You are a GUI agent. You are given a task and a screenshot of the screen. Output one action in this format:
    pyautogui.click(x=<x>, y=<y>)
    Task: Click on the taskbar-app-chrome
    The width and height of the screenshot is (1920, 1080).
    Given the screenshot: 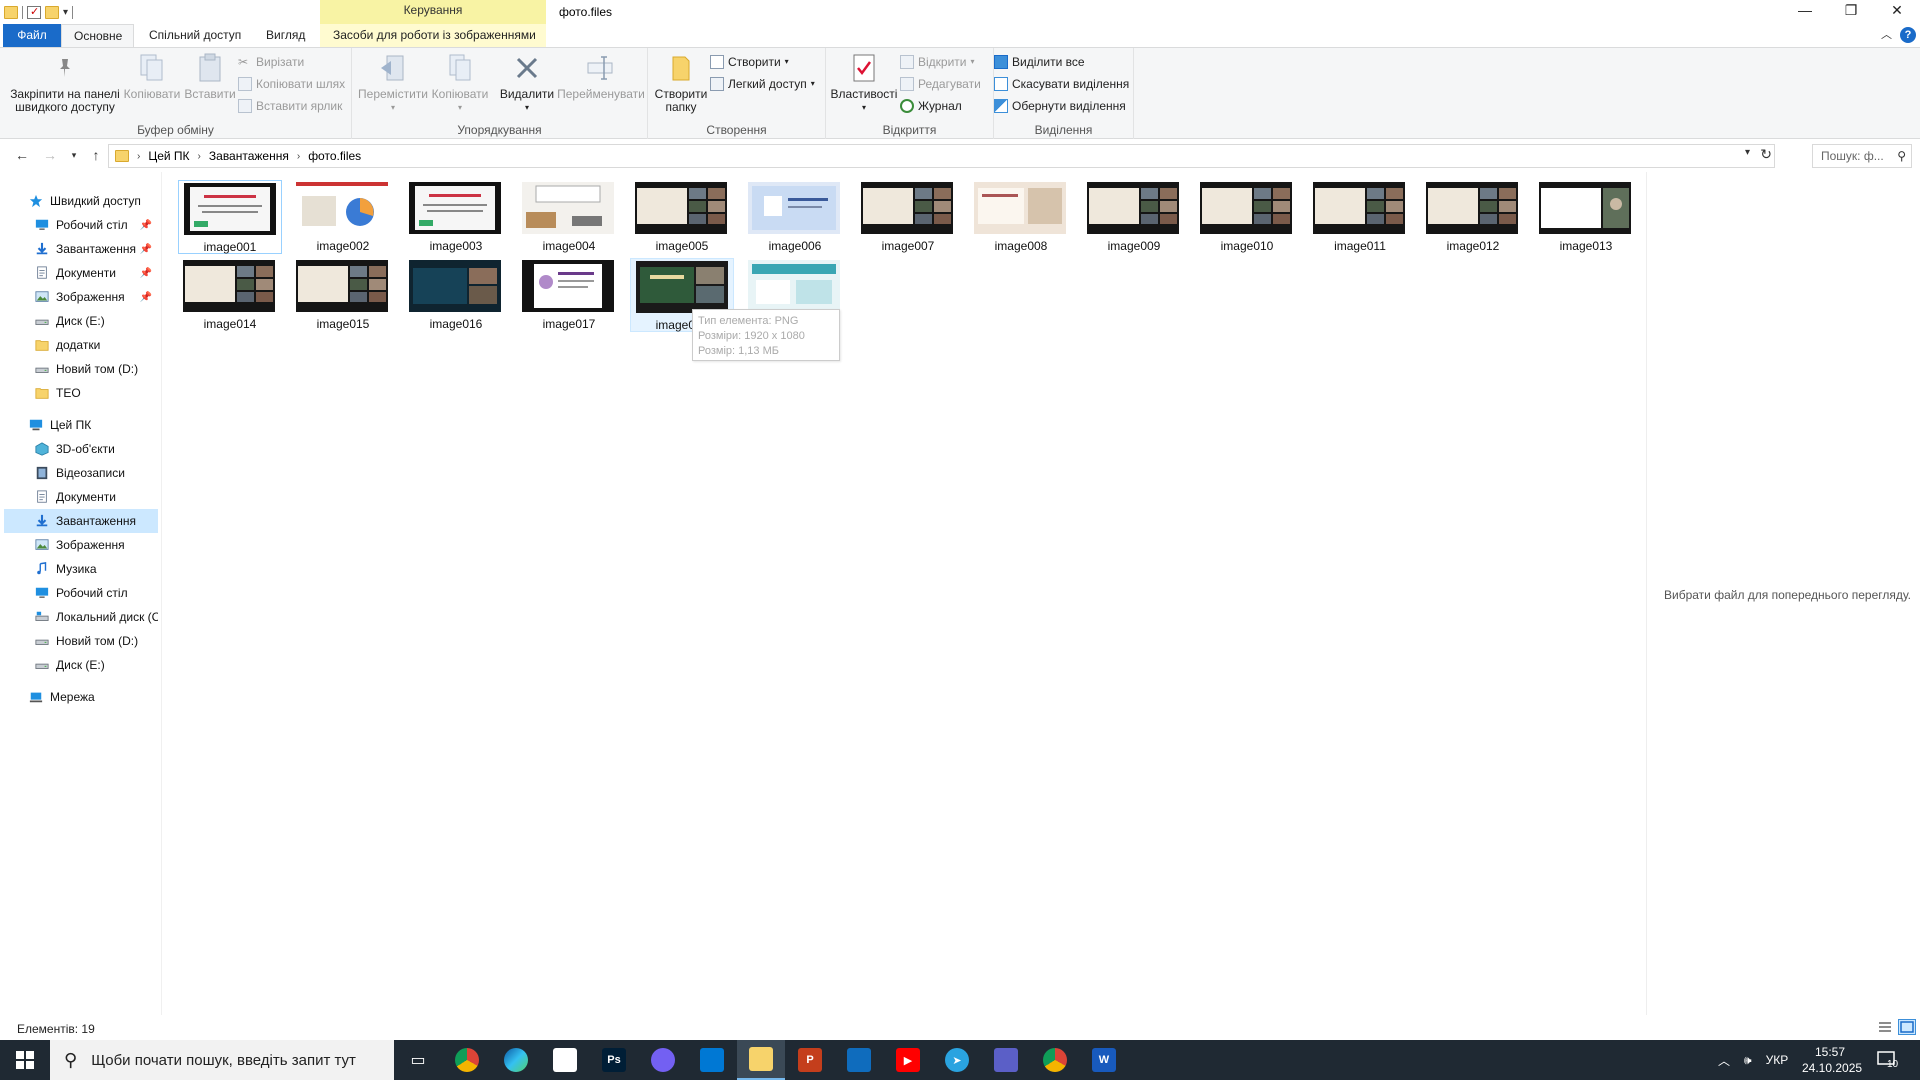 What is the action you would take?
    pyautogui.click(x=467, y=1060)
    